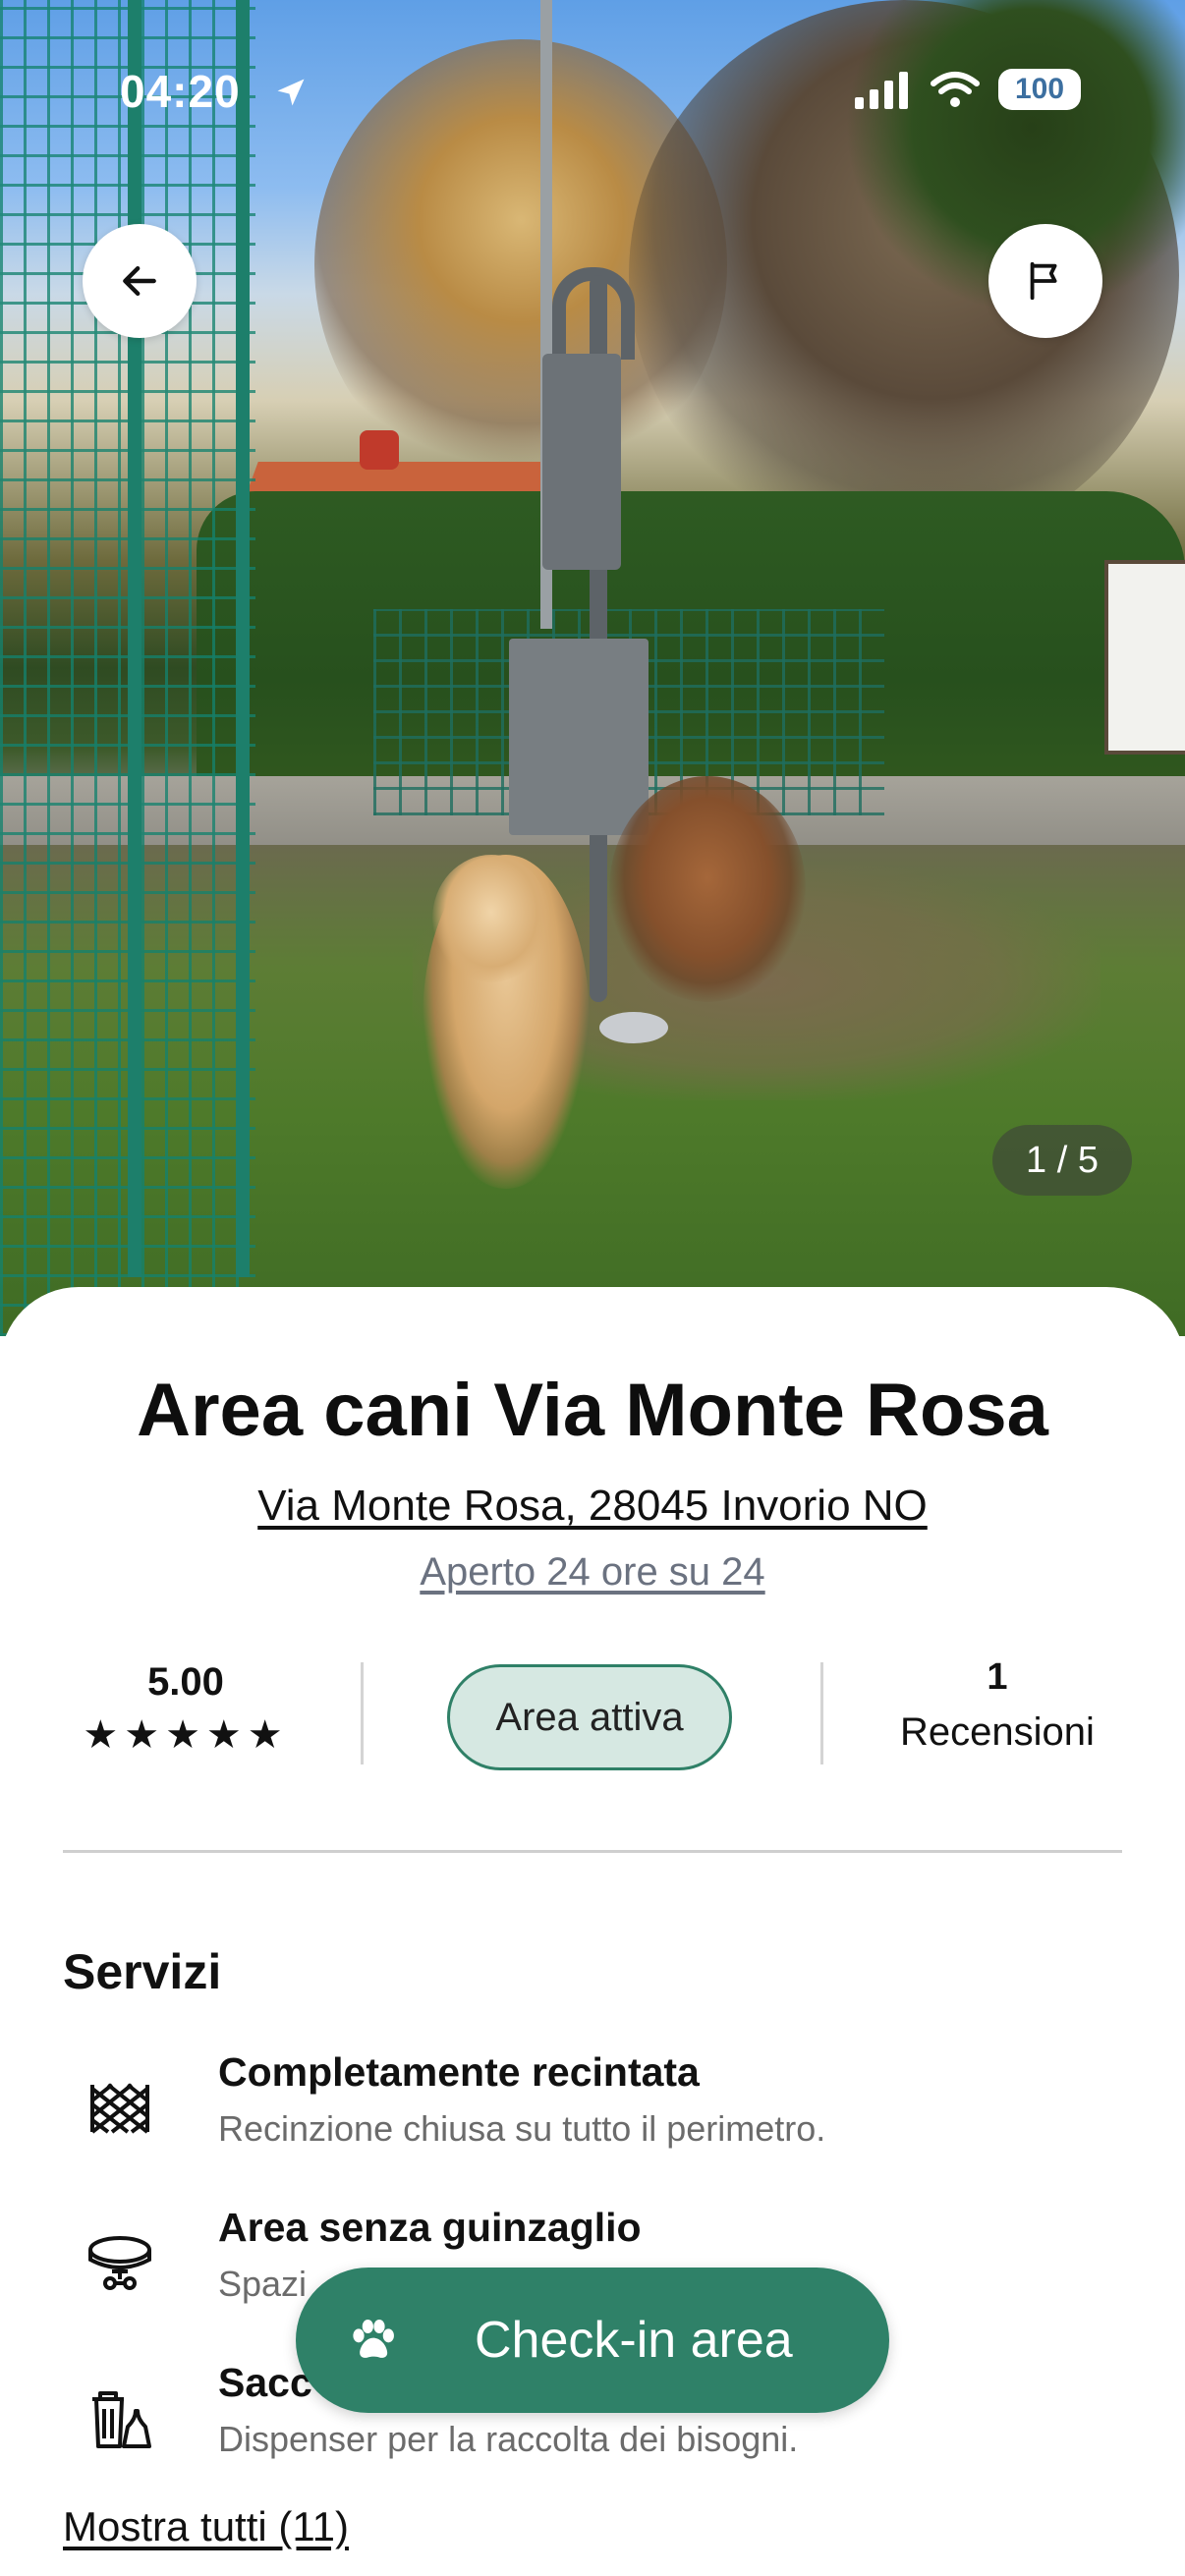 The image size is (1185, 2576). What do you see at coordinates (120, 2263) in the screenshot?
I see `dog-collar-icon` at bounding box center [120, 2263].